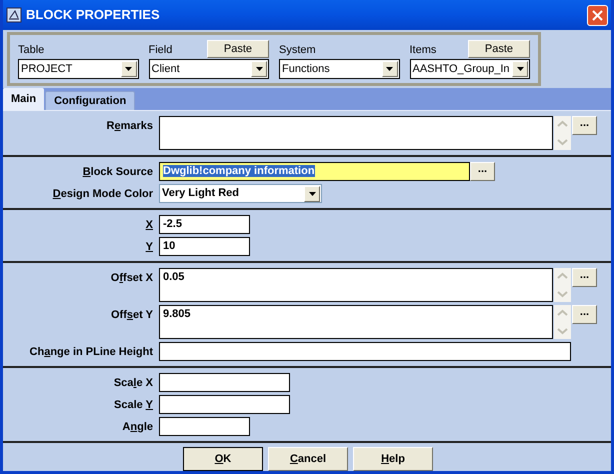 Image resolution: width=614 pixels, height=474 pixels. I want to click on field-label: Table, so click(31, 50).